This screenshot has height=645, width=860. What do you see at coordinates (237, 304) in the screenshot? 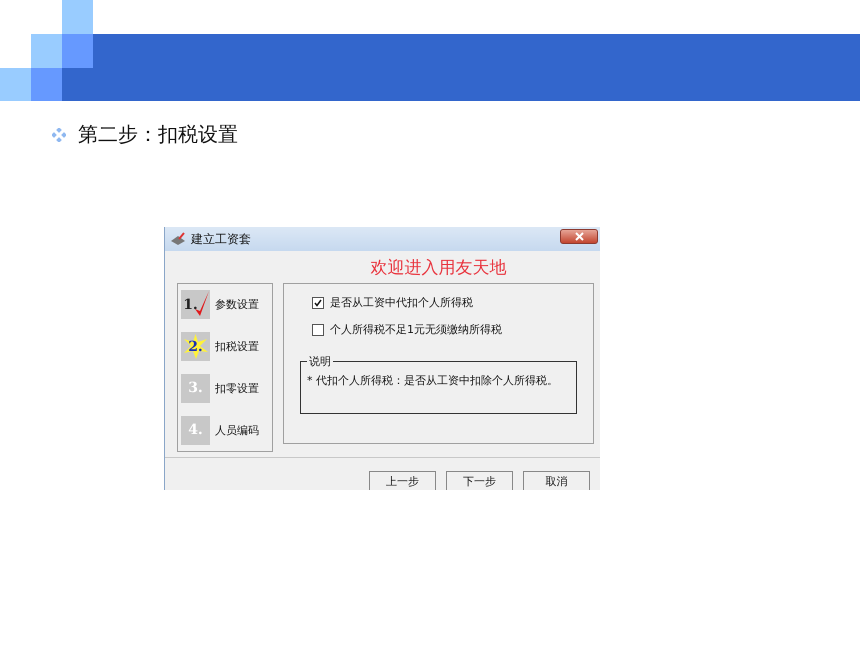
I see `step-label: 参数设置` at bounding box center [237, 304].